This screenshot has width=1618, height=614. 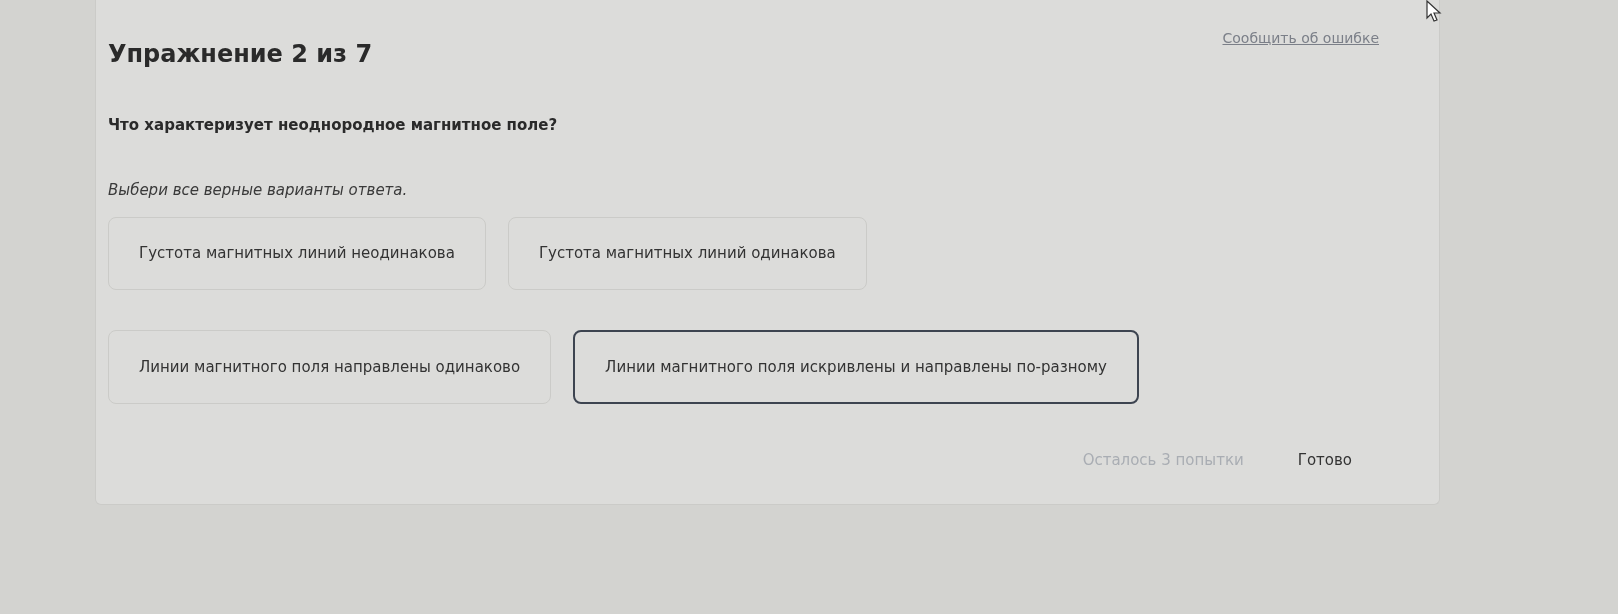 I want to click on answer-option: Линии магнитного поля искривлены и направлены по-разному, so click(x=856, y=366).